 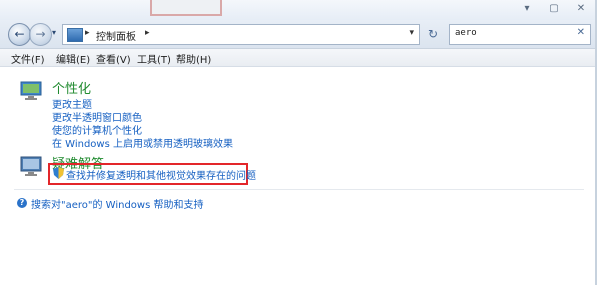 What do you see at coordinates (75, 35) in the screenshot?
I see `control-panel-icon` at bounding box center [75, 35].